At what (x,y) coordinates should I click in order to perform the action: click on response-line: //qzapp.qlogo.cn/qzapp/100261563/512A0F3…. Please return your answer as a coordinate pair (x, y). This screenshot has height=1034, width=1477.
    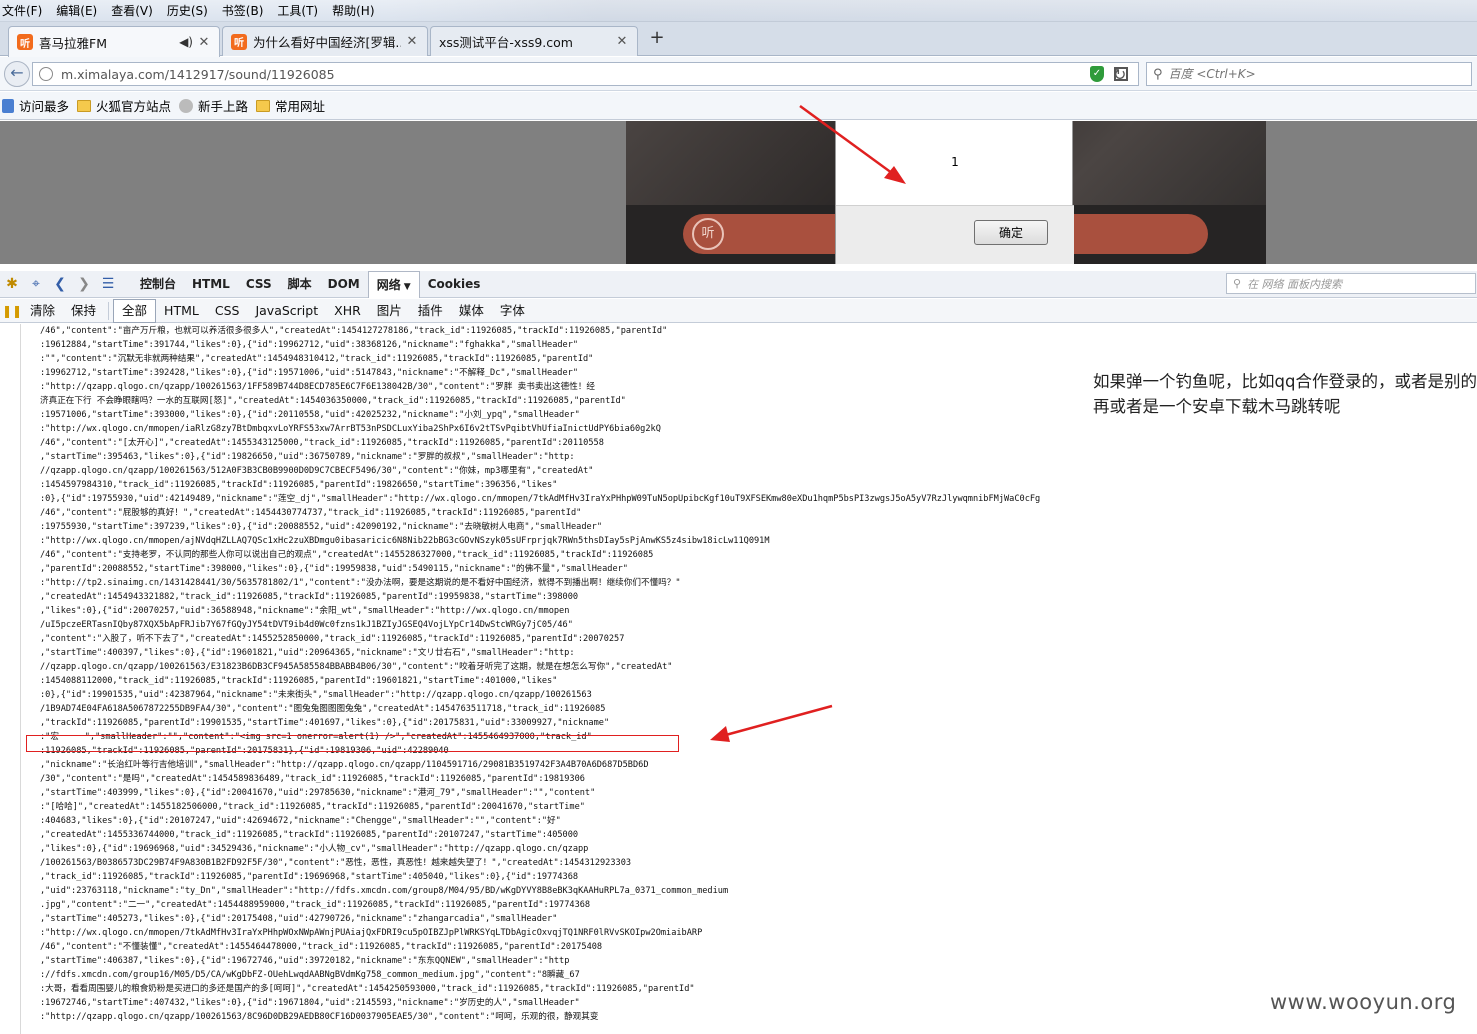
    Looking at the image, I should click on (317, 471).